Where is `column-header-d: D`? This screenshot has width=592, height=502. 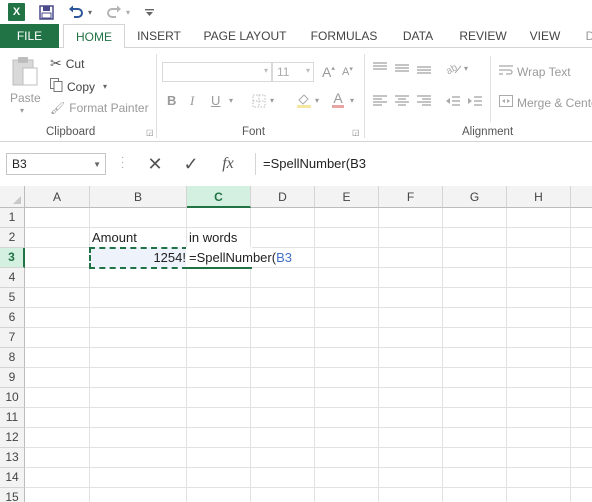
column-header-d: D is located at coordinates (283, 197).